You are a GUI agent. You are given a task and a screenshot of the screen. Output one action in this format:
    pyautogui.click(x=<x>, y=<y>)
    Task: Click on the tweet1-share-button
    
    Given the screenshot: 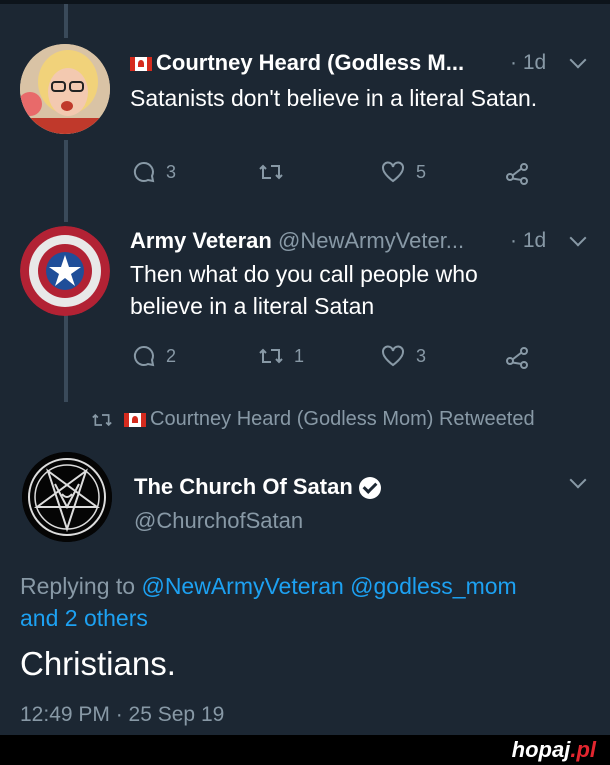 What is the action you would take?
    pyautogui.click(x=517, y=173)
    